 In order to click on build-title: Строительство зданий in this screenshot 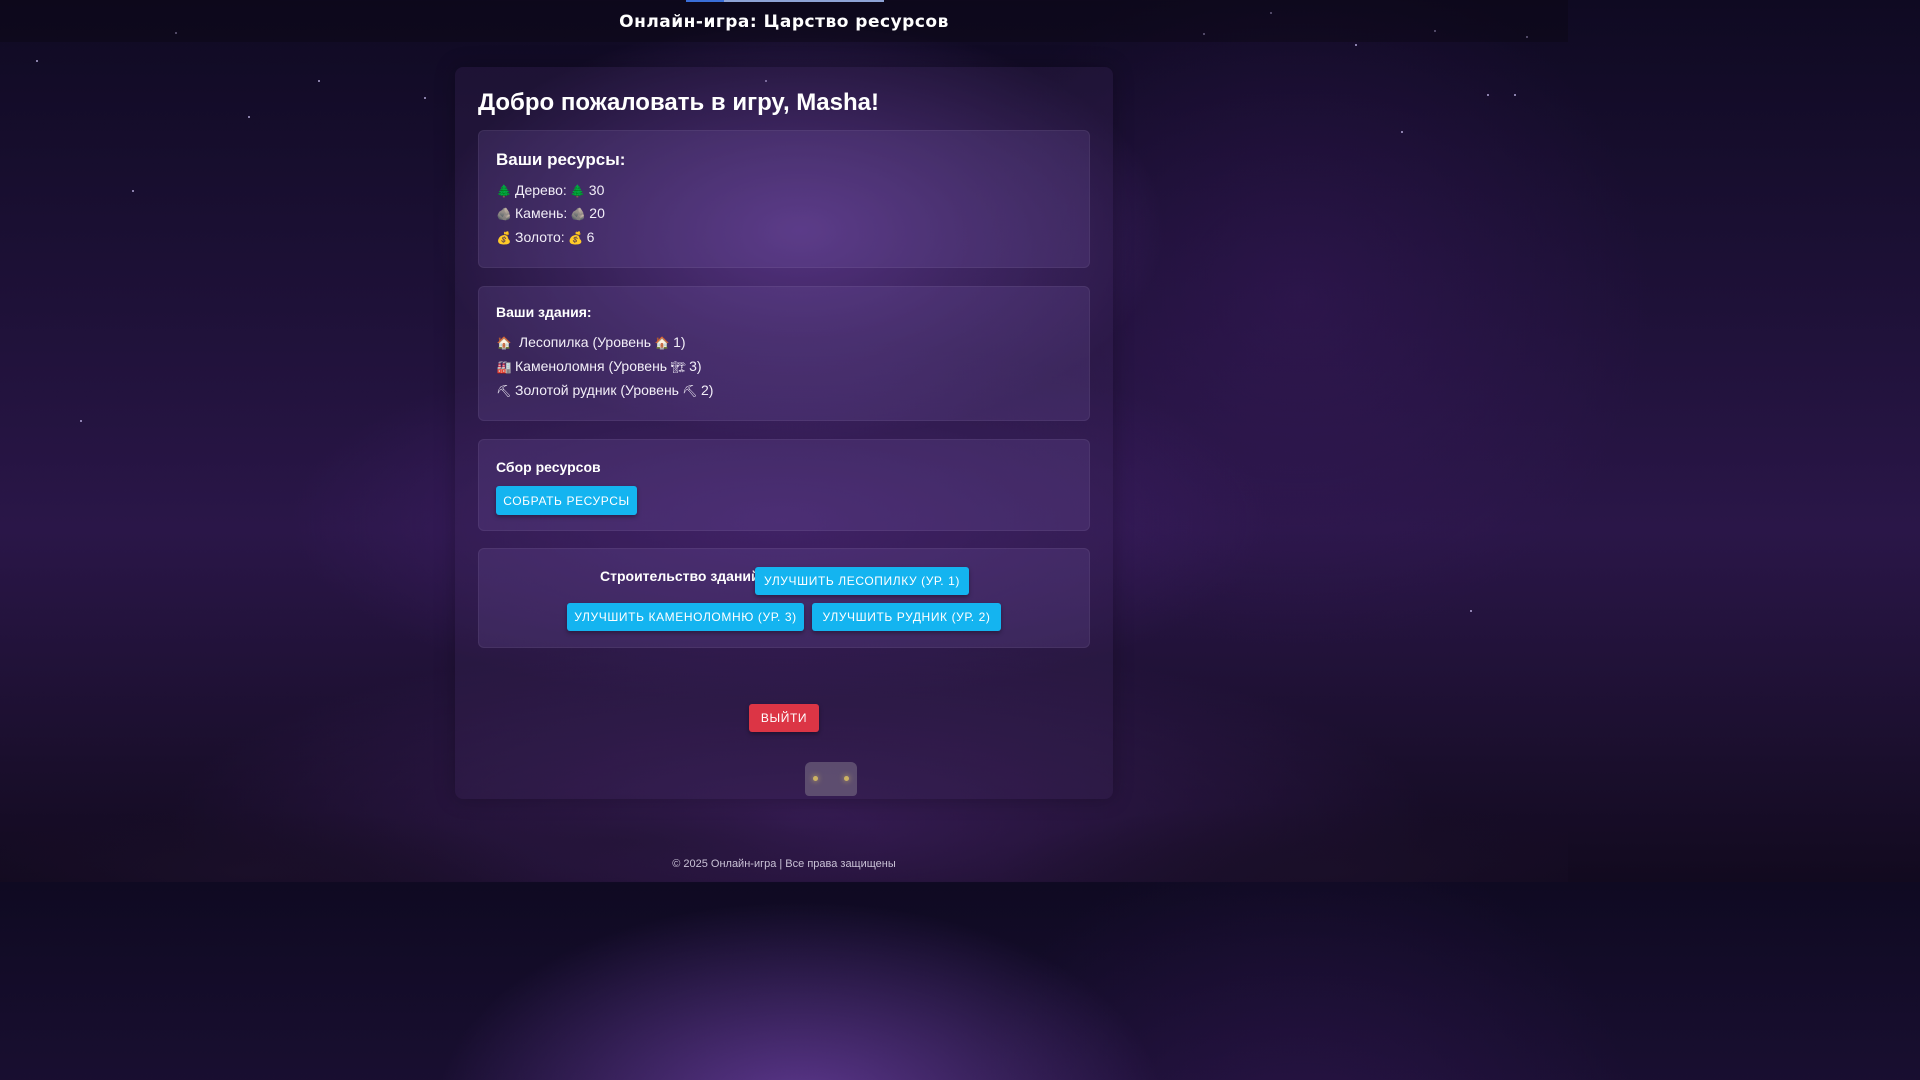, I will do `click(680, 576)`.